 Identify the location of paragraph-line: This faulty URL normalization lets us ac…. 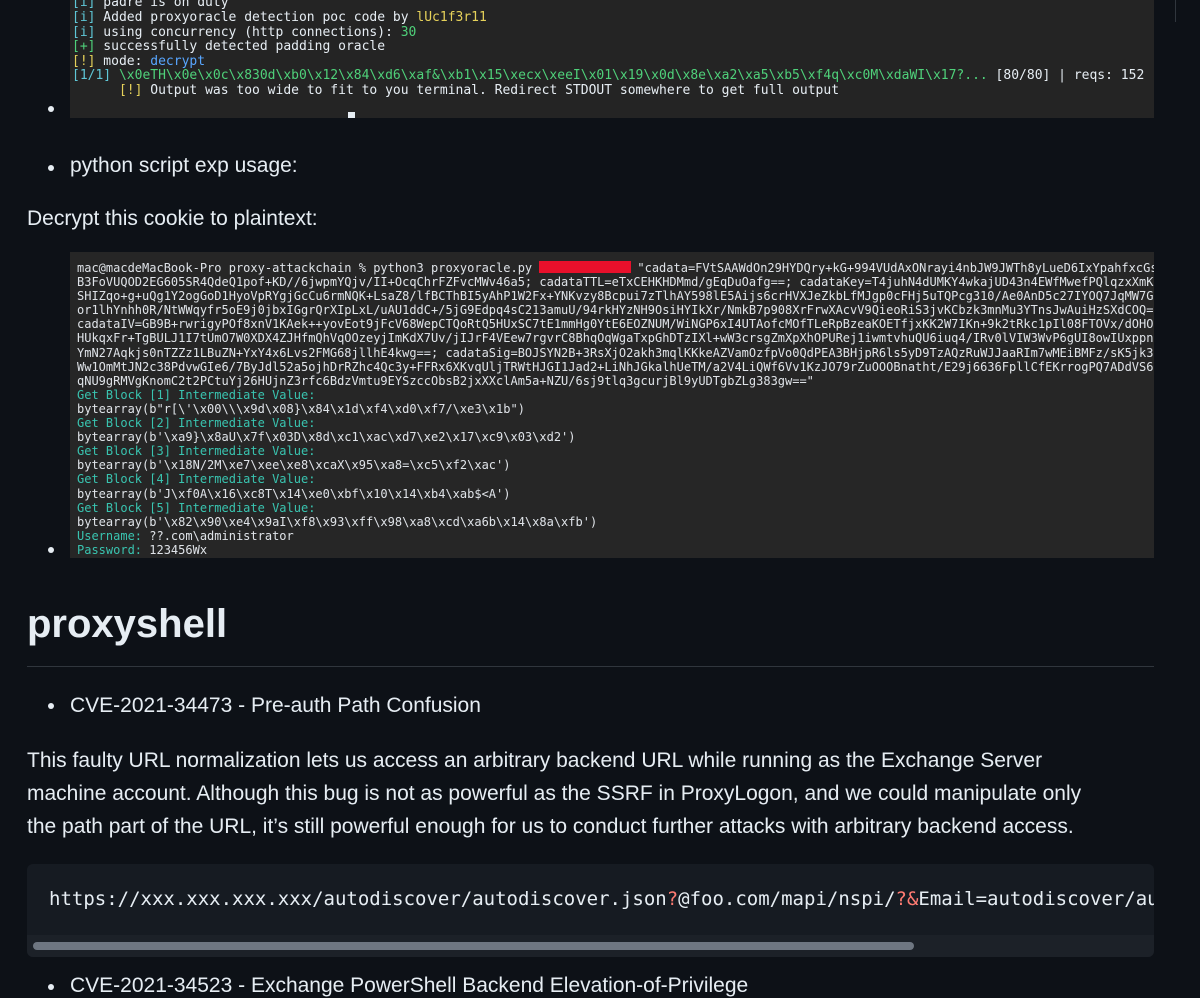
(535, 760).